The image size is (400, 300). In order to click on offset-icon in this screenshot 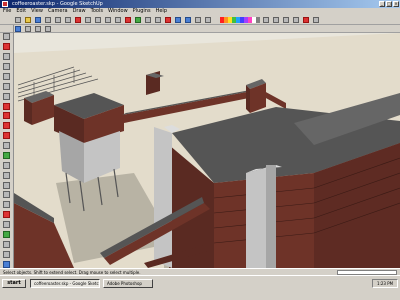, I will do `click(7, 165)`.